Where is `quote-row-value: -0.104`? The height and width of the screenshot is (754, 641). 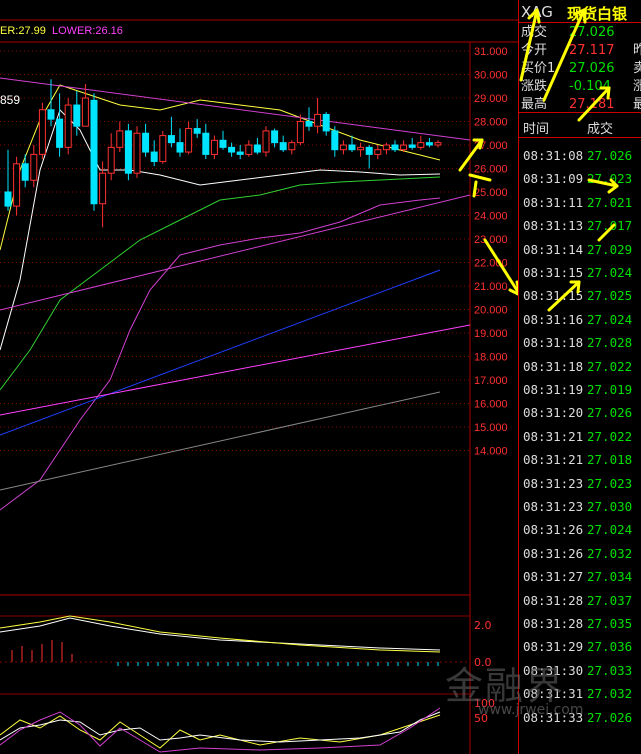 quote-row-value: -0.104 is located at coordinates (590, 86).